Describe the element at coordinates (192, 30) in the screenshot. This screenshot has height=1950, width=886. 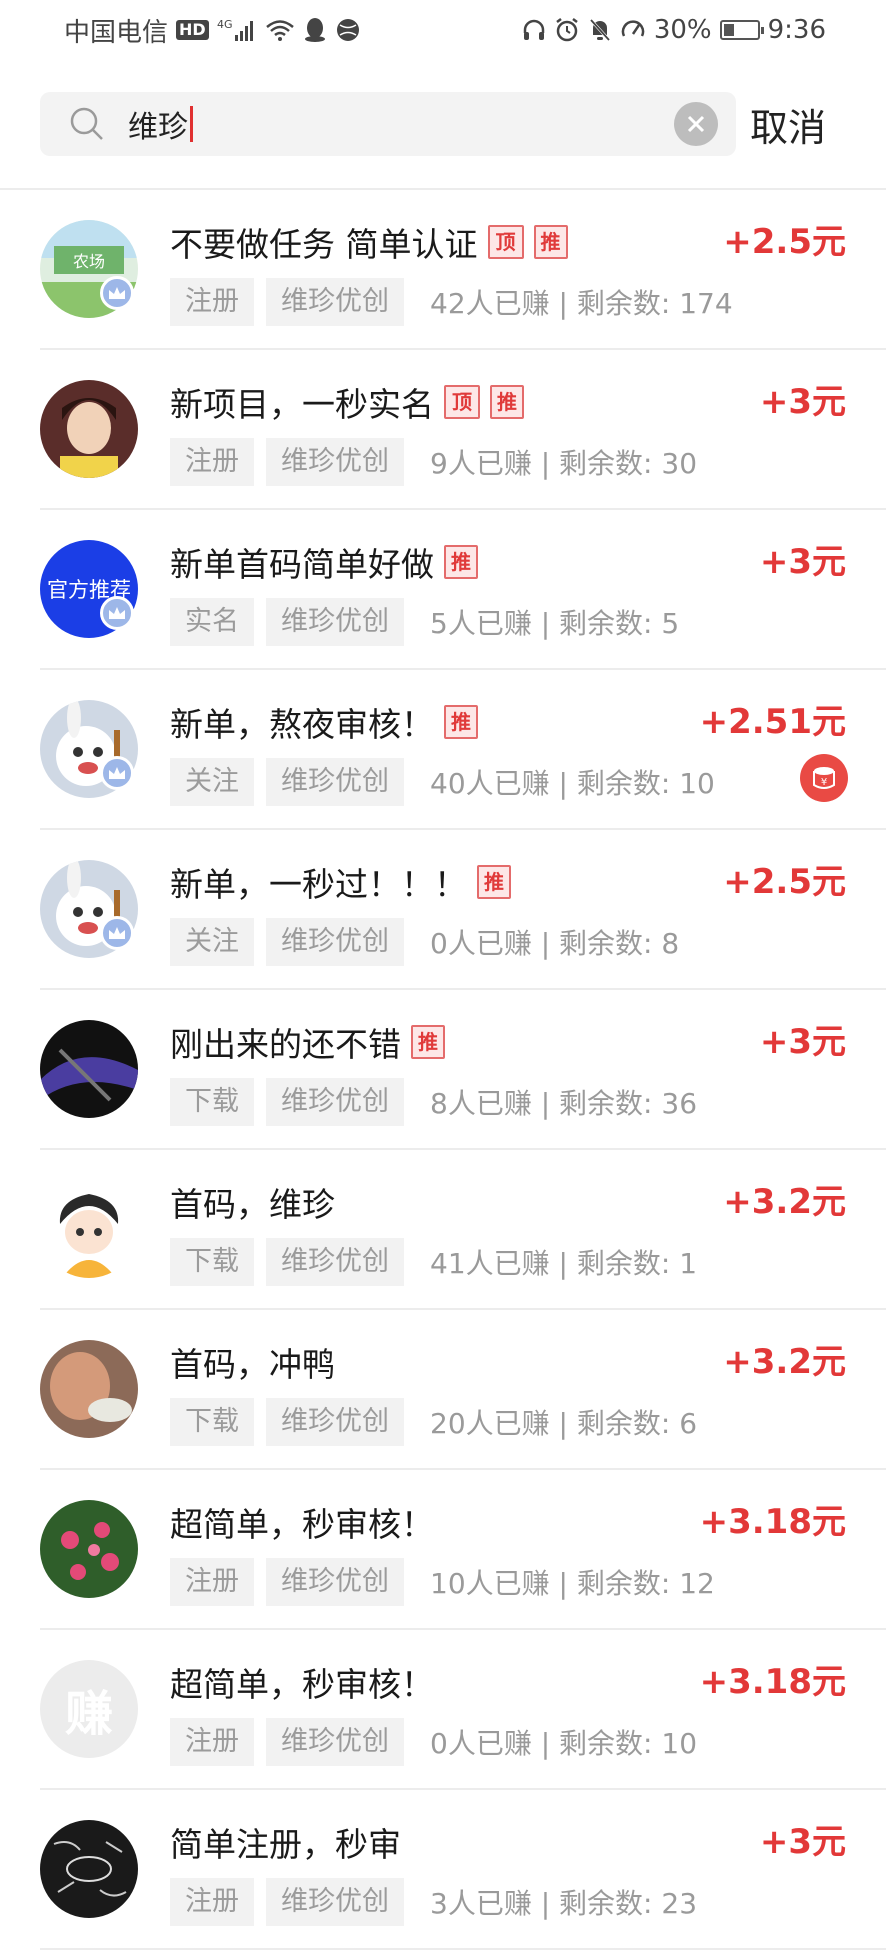
I see `hd-badge: HD` at that location.